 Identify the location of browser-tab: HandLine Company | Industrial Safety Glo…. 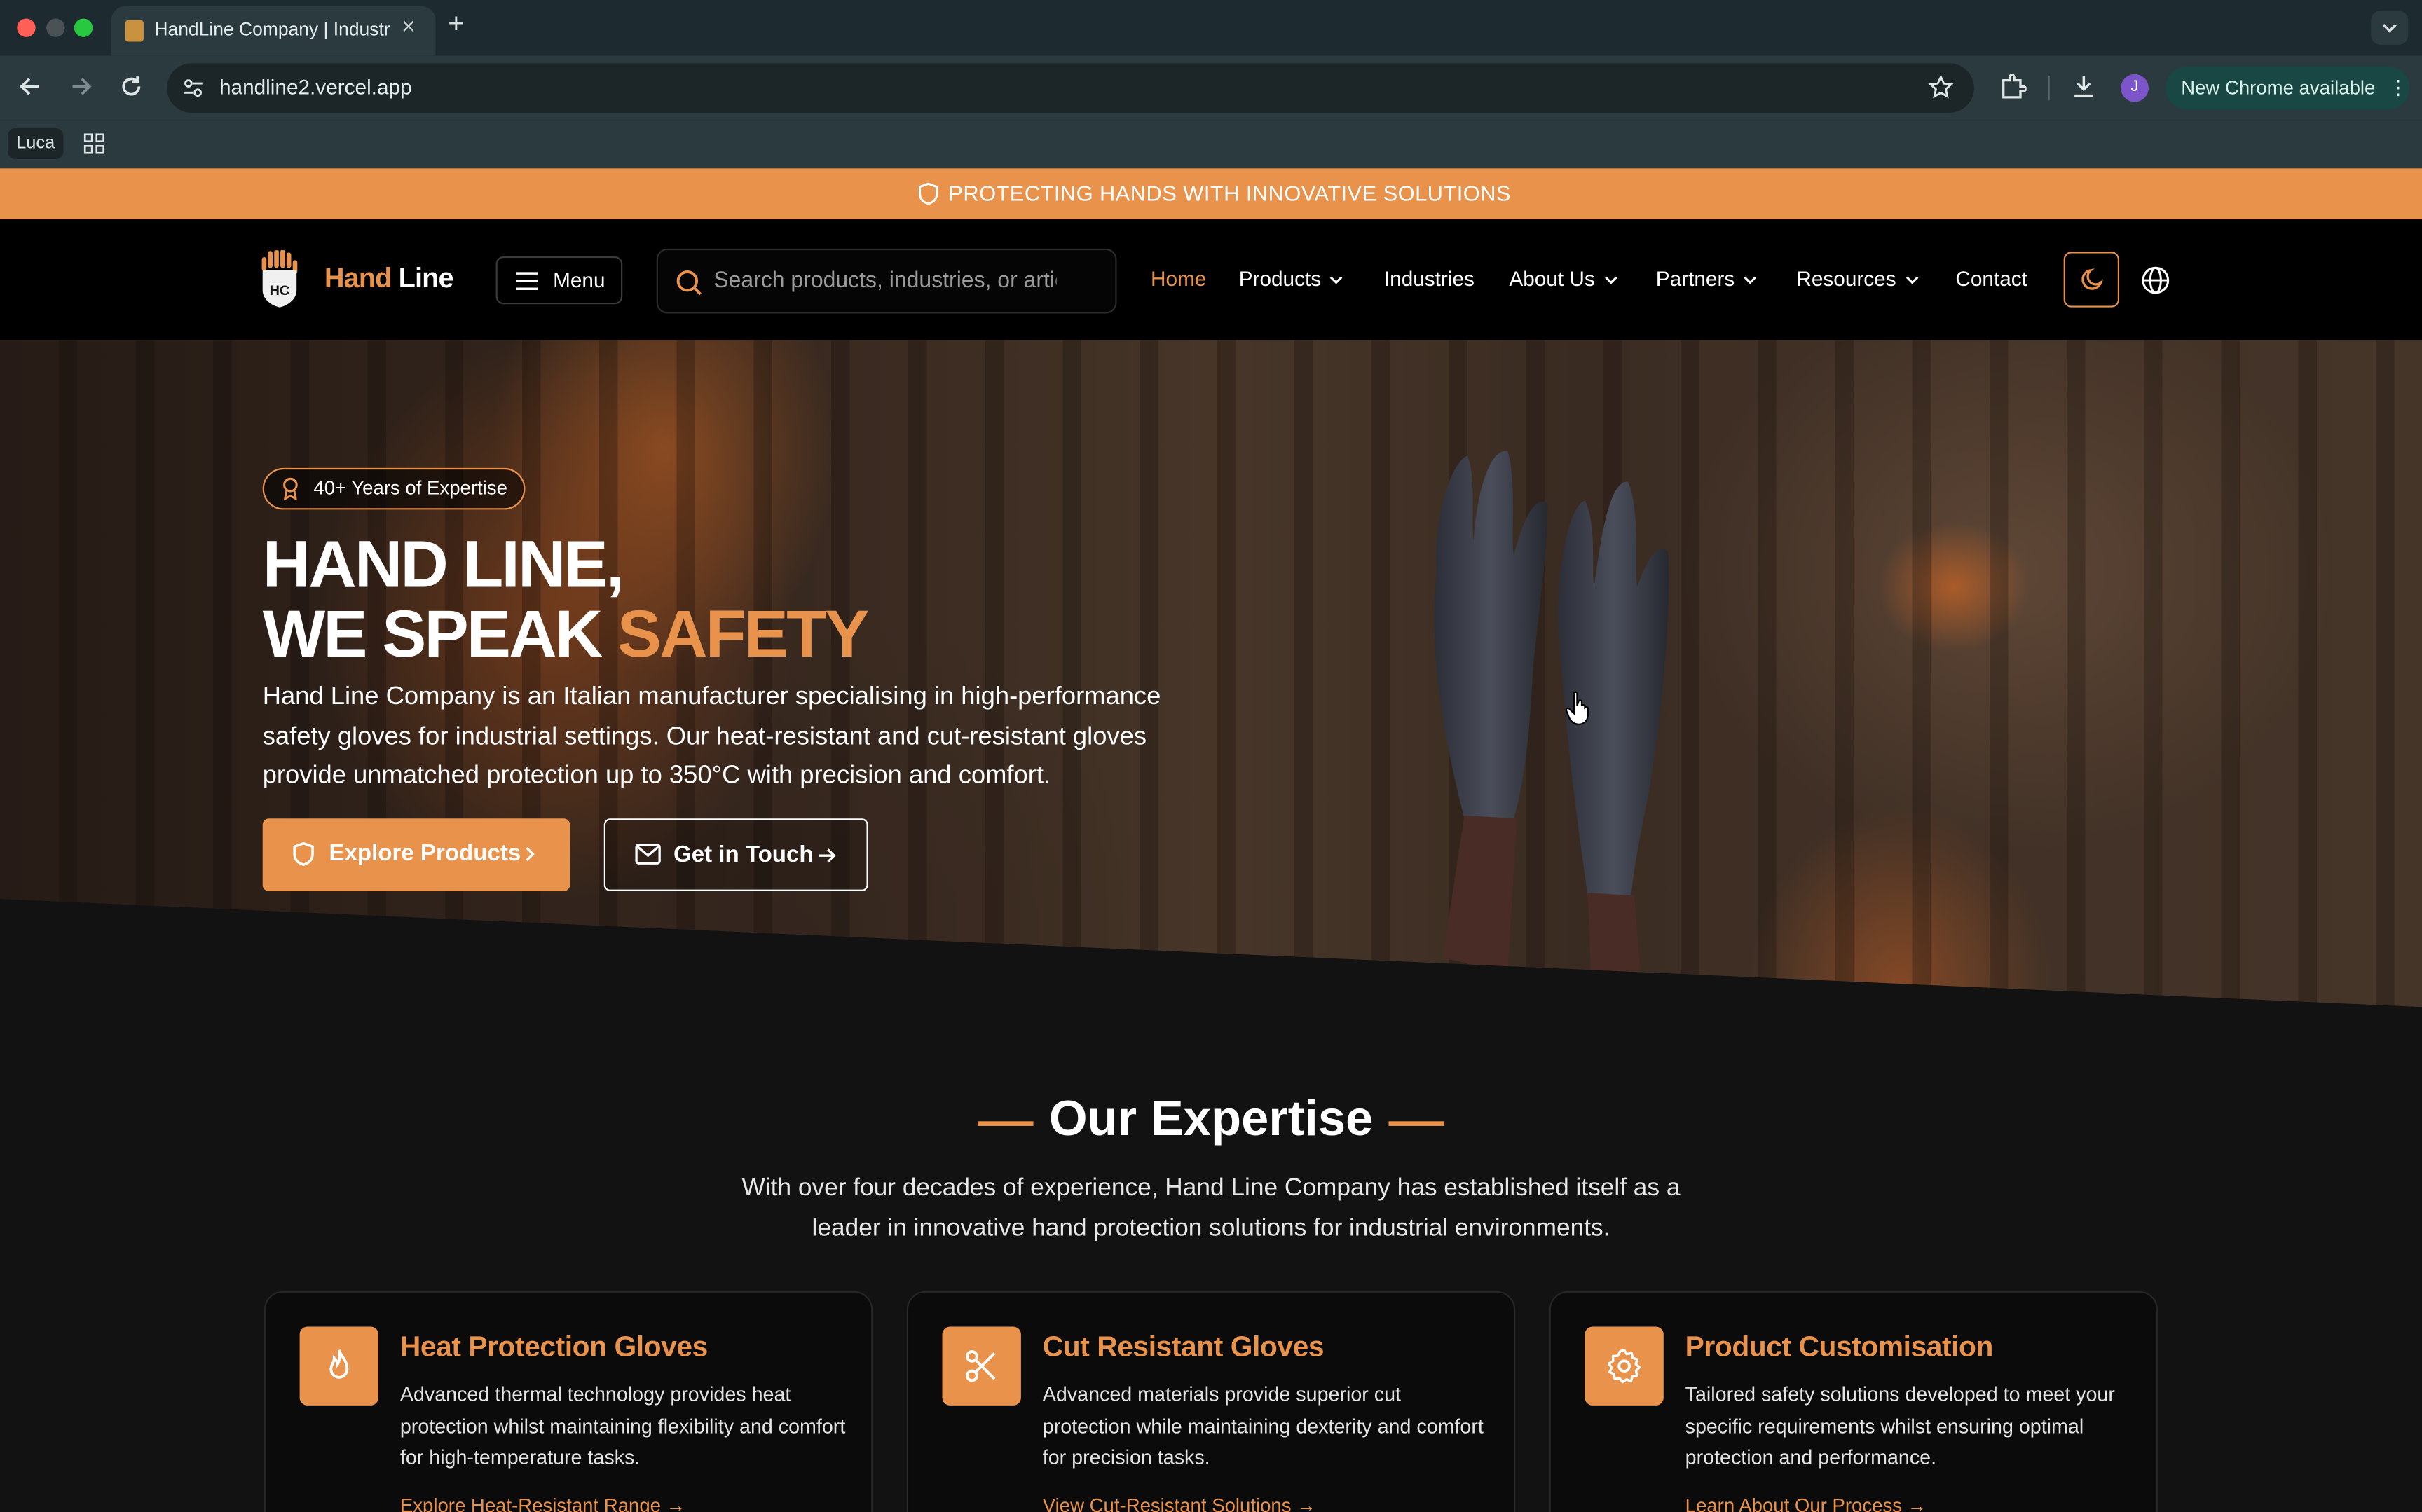
(273, 31).